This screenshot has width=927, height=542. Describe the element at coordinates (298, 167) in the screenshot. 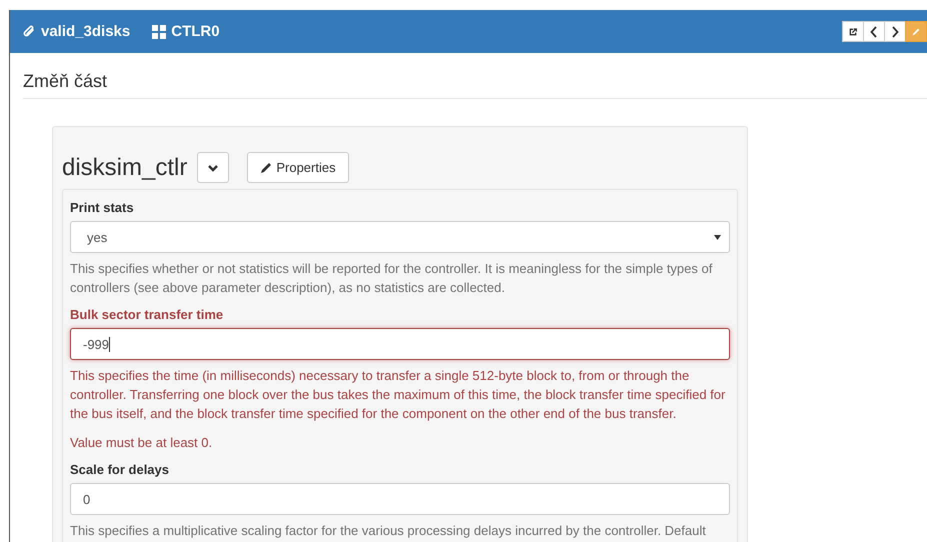

I see `properties-button: Properties` at that location.